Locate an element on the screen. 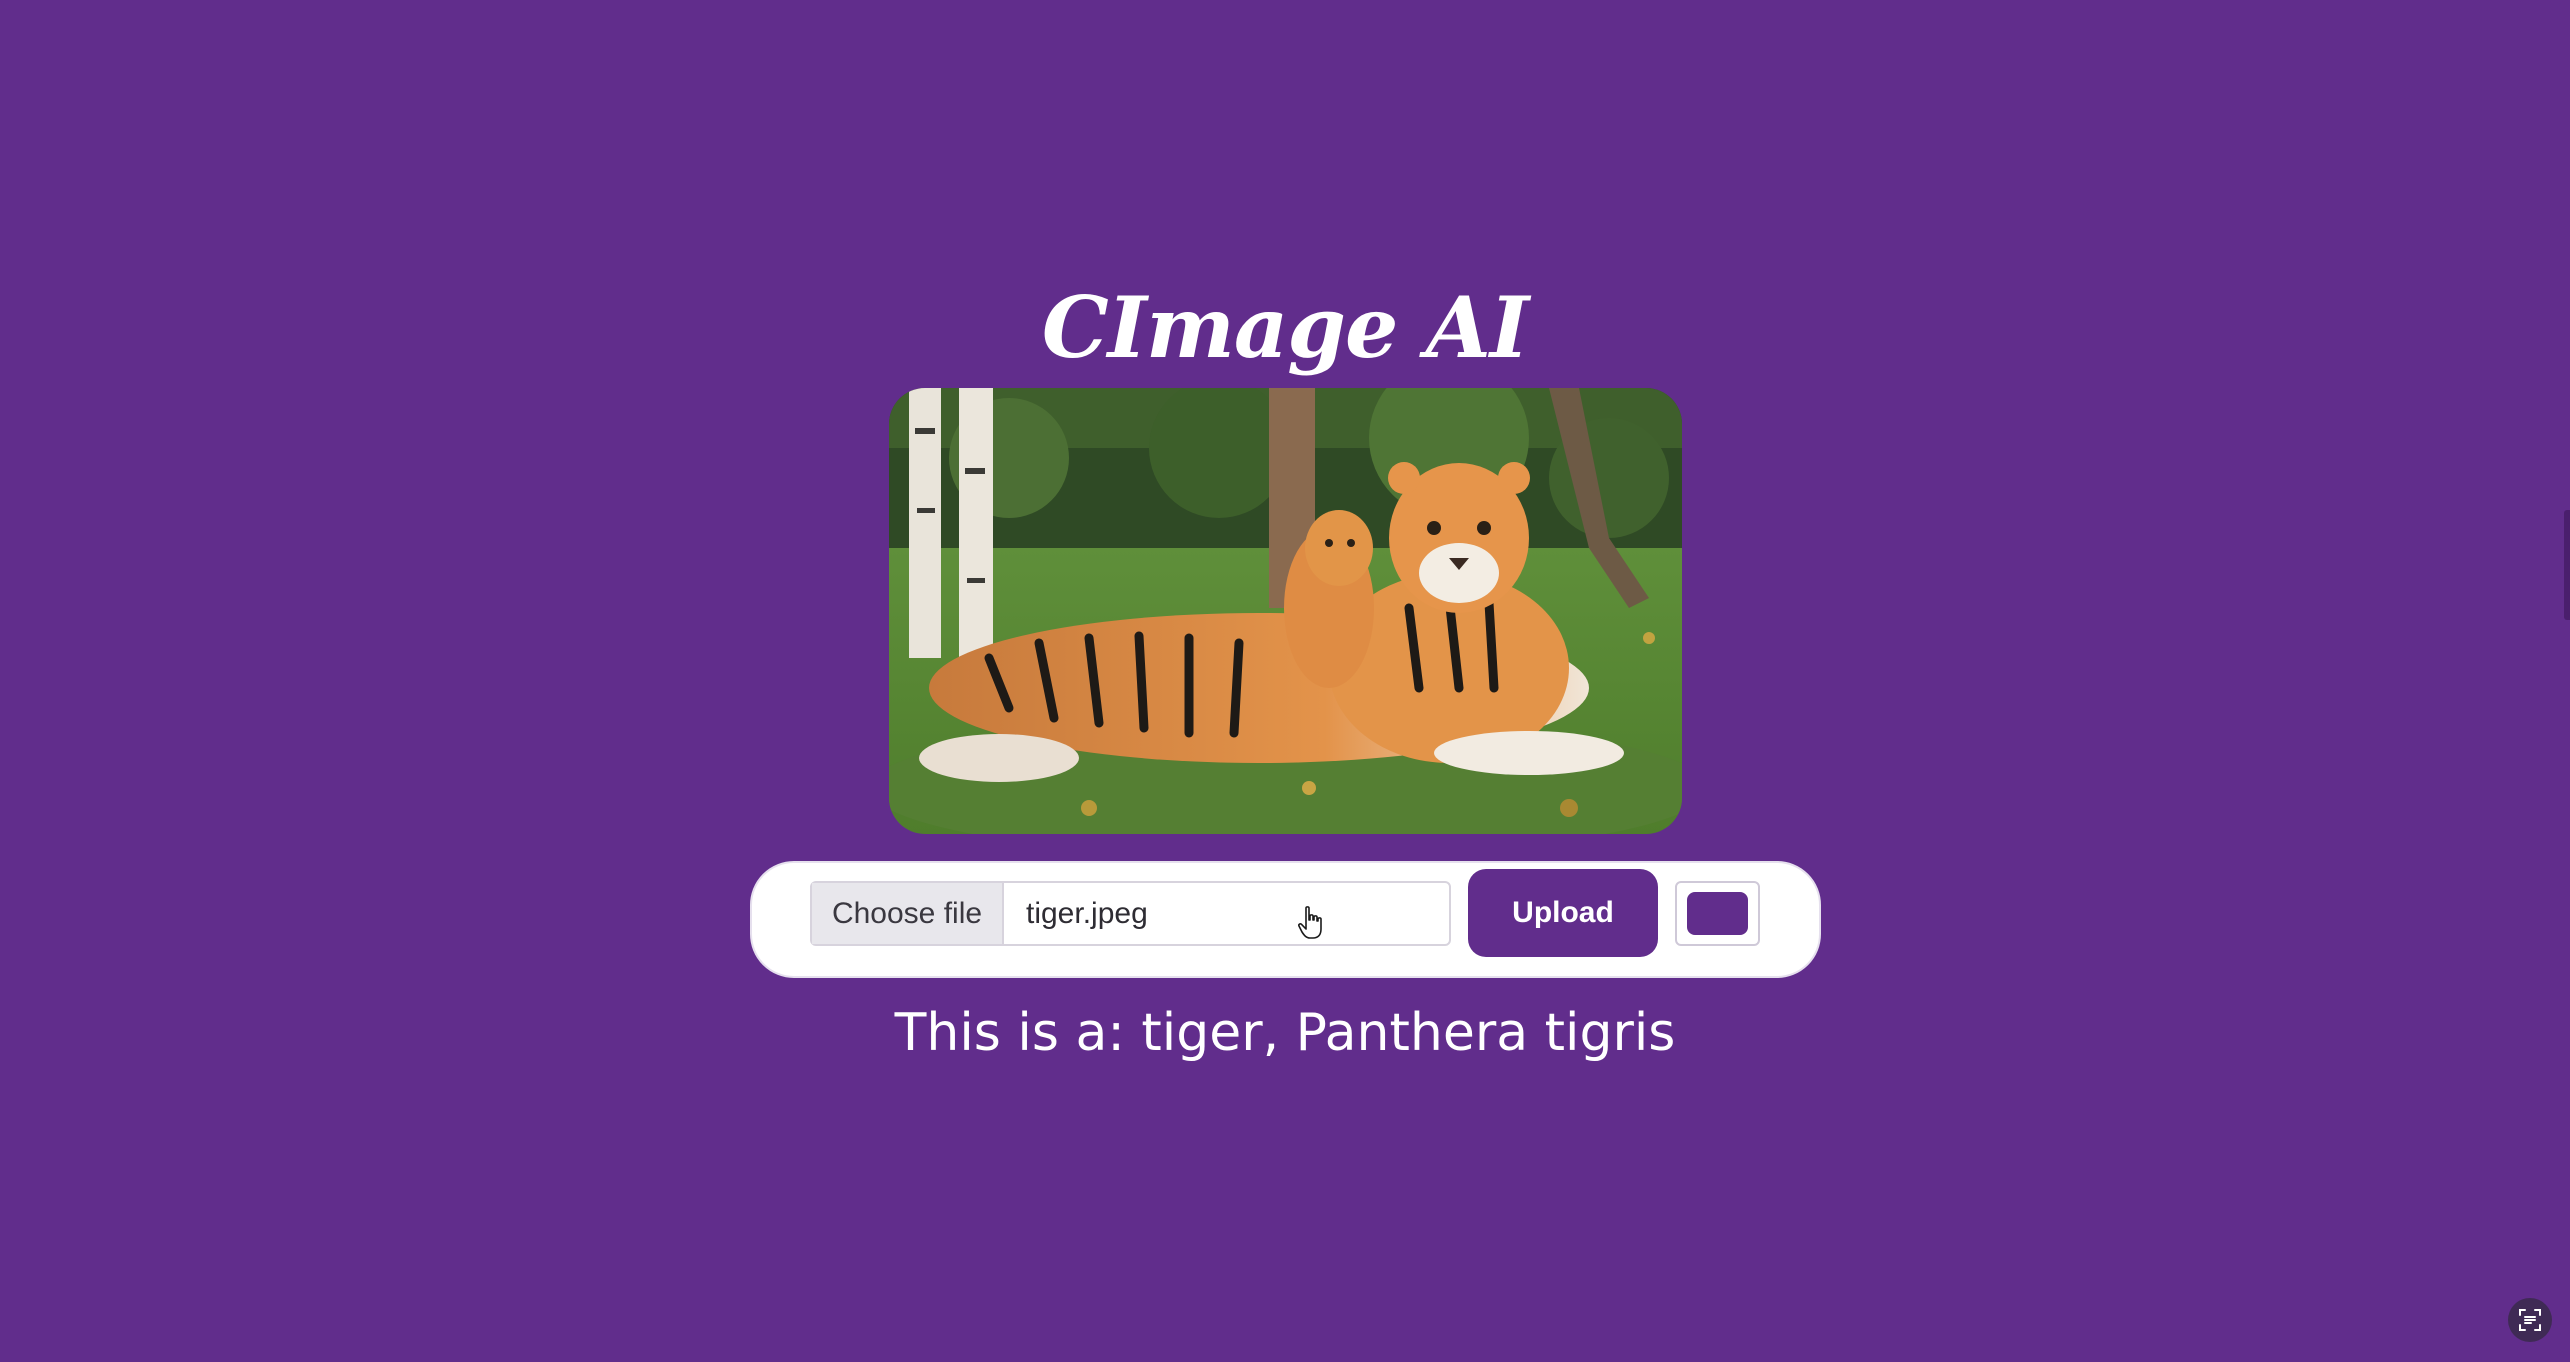 Image resolution: width=2570 pixels, height=1362 pixels. uploaded-image-preview is located at coordinates (1285, 611).